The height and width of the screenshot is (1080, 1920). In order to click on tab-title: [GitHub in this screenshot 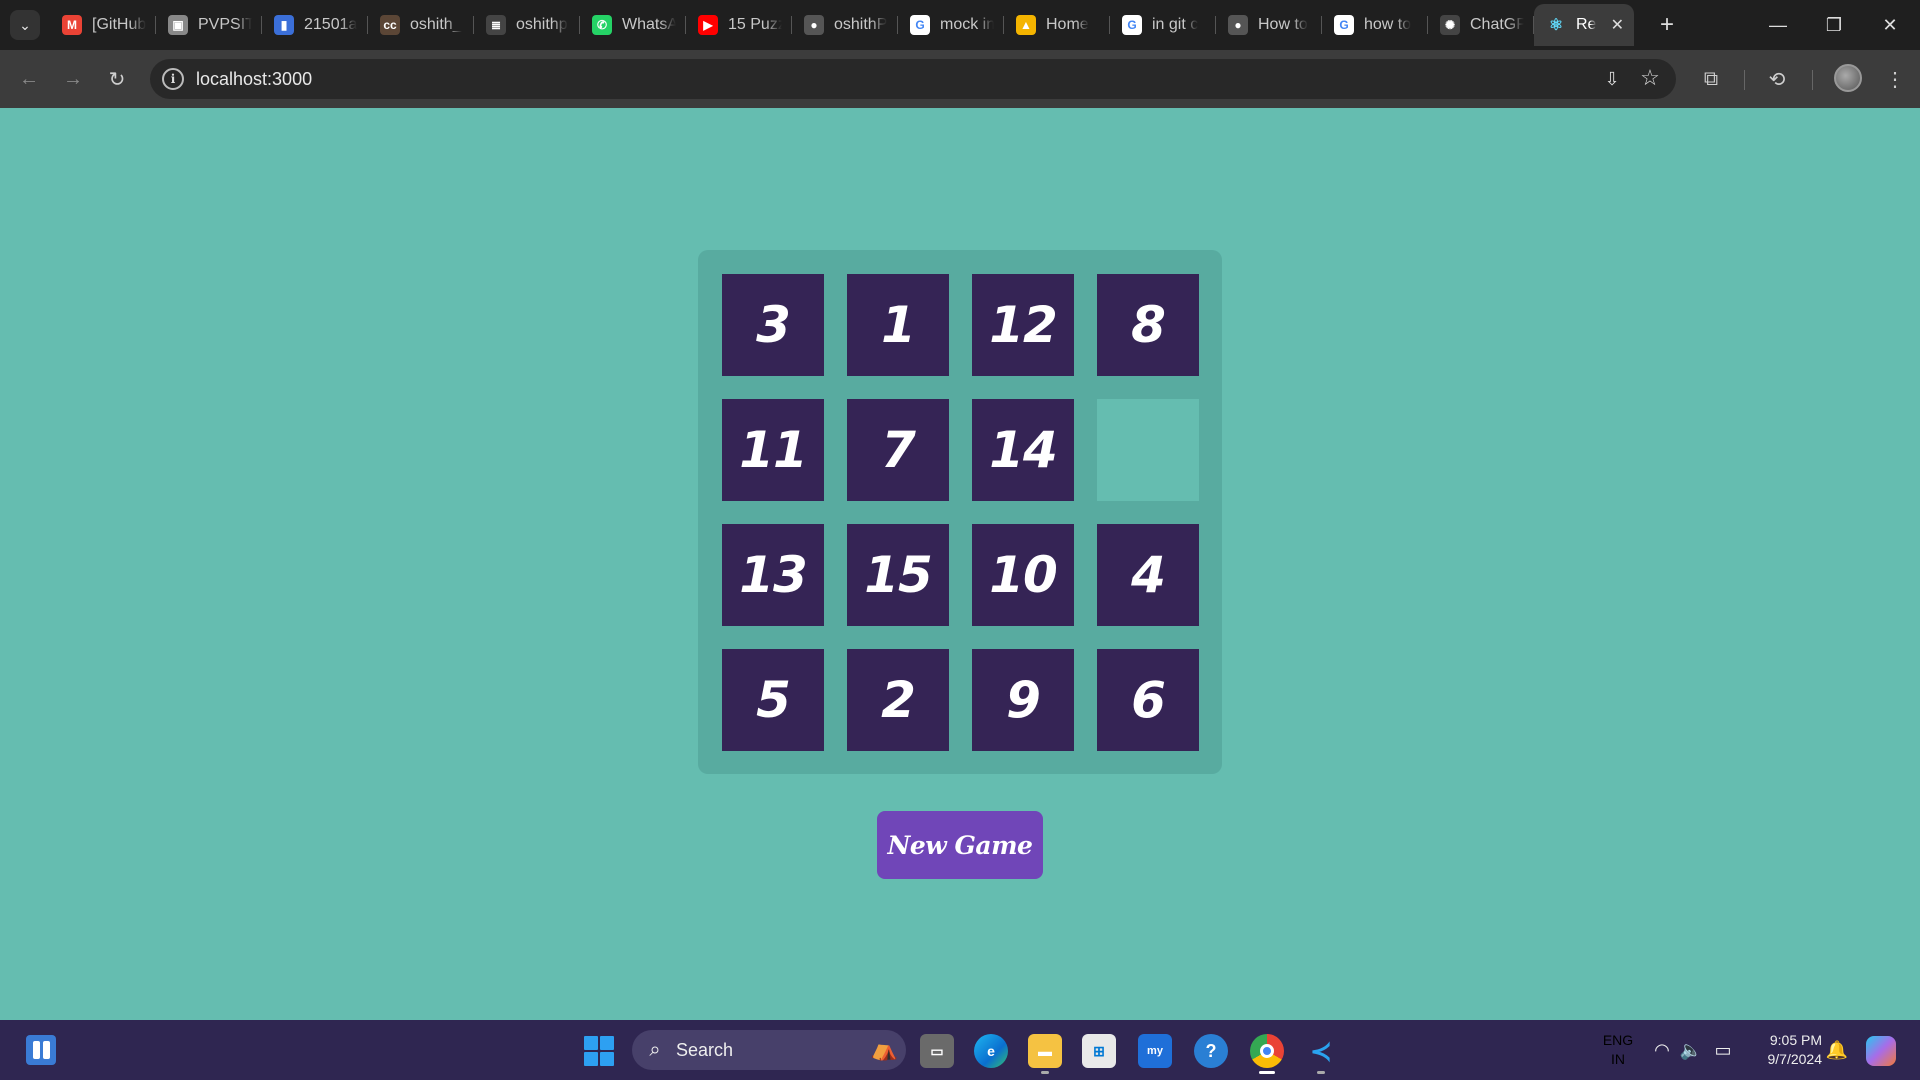, I will do `click(119, 24)`.